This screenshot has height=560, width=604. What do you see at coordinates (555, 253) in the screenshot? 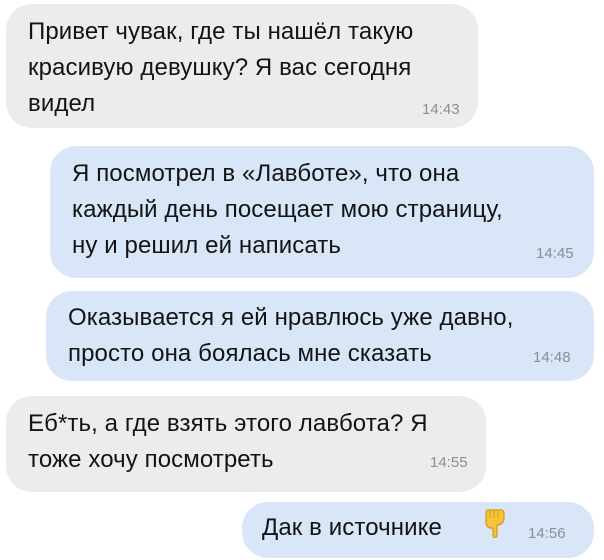
I see `message-time: 14:45` at bounding box center [555, 253].